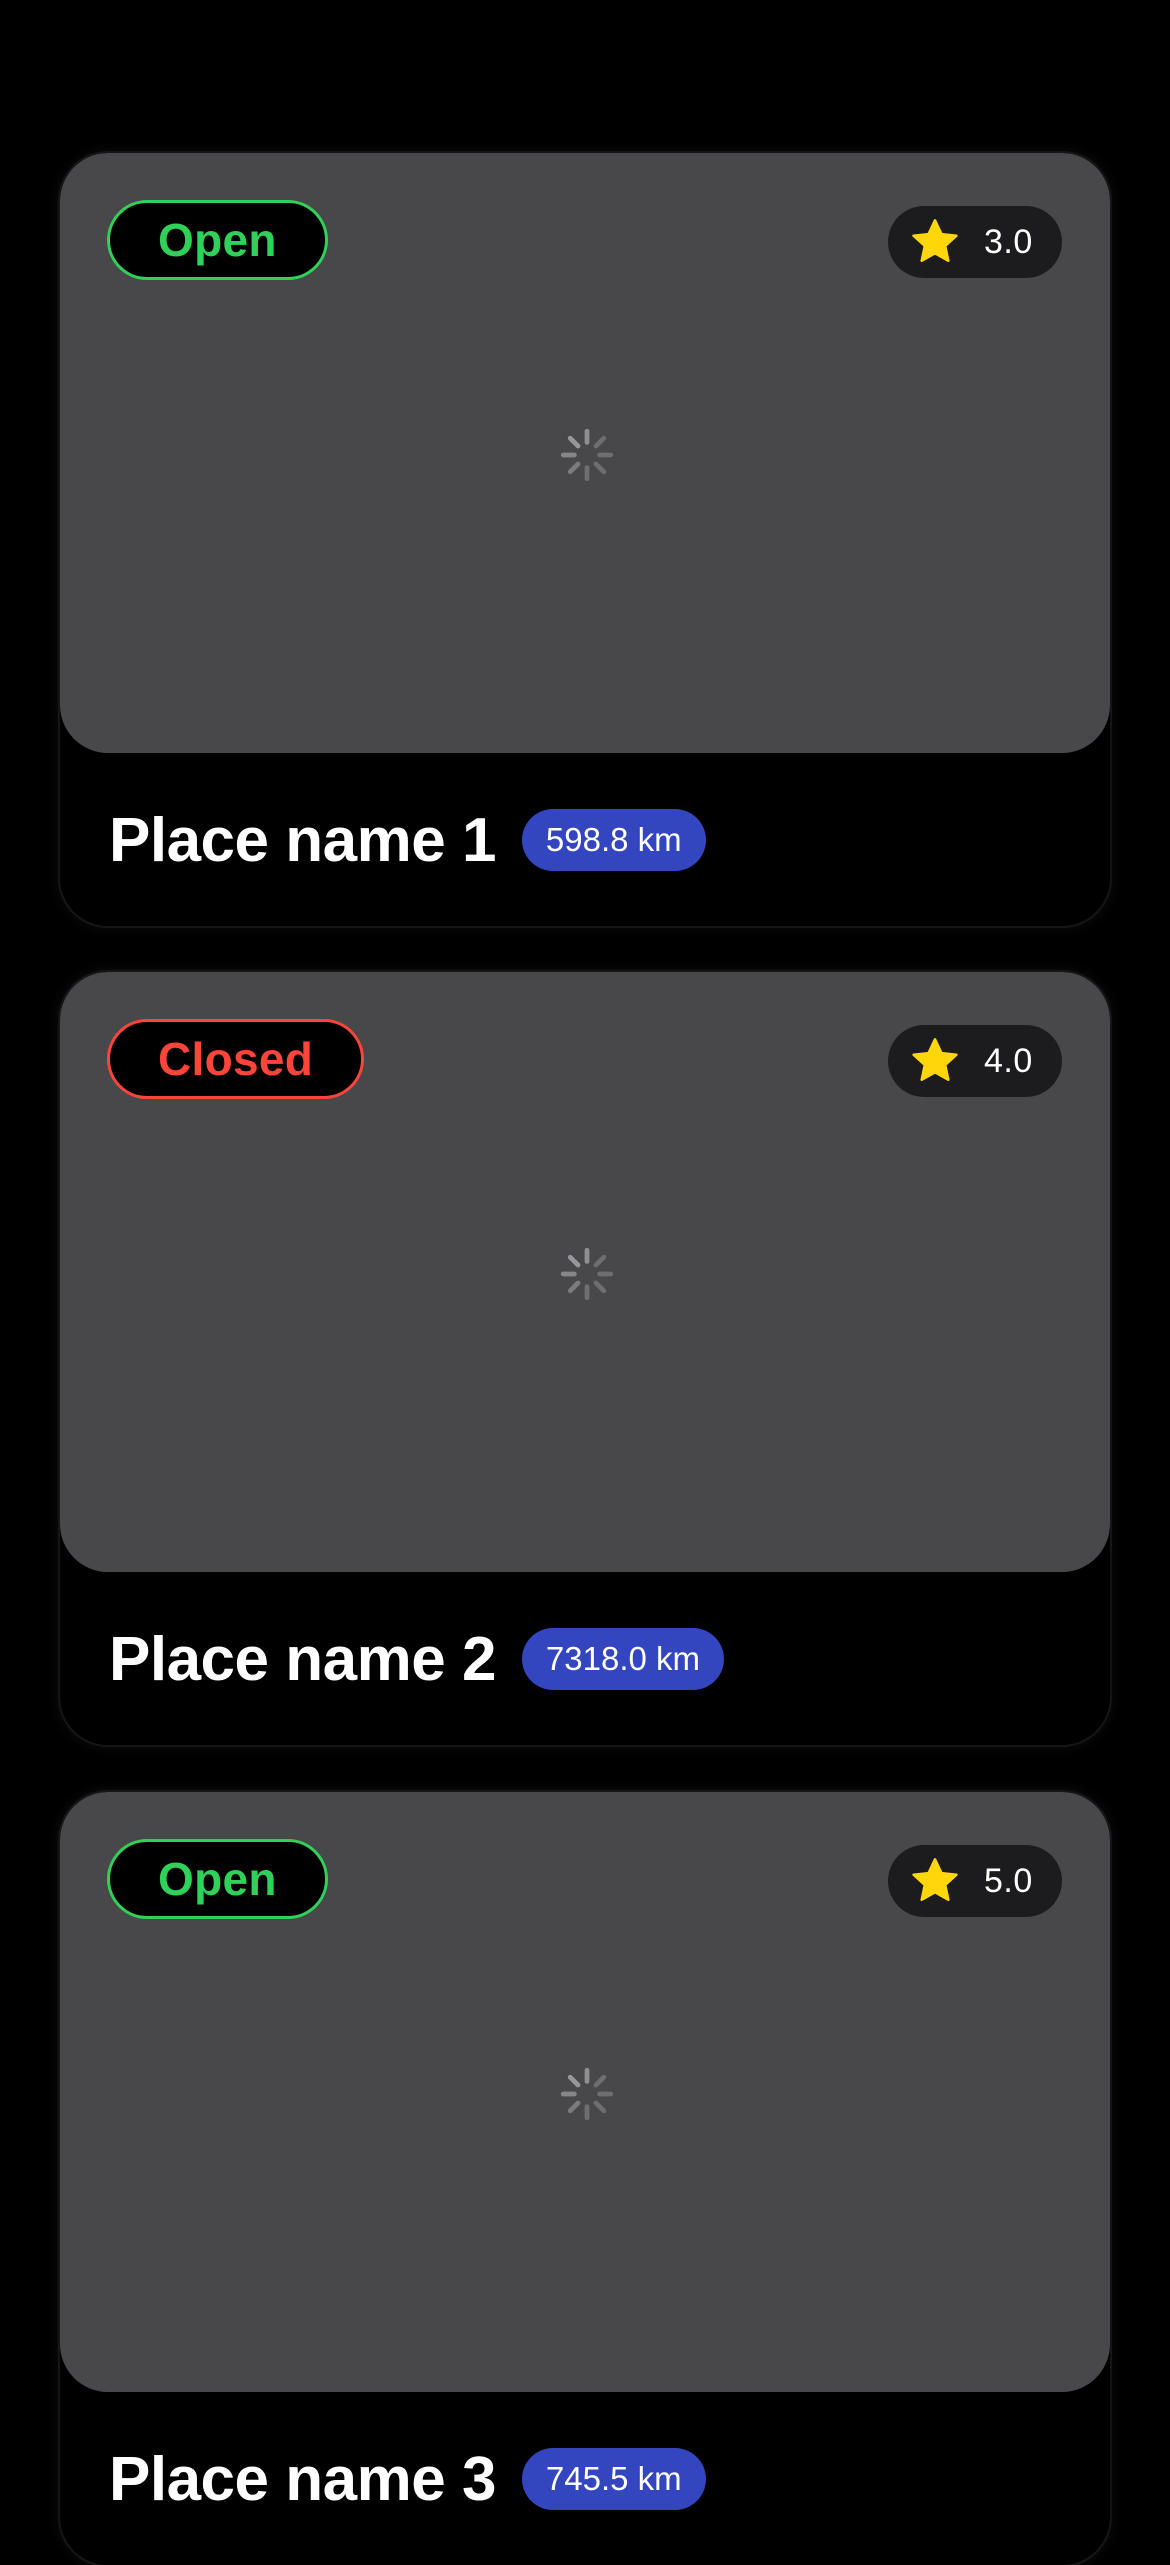 The image size is (1170, 2565). I want to click on card-footer: Place name 2 7318.0 km, so click(417, 1658).